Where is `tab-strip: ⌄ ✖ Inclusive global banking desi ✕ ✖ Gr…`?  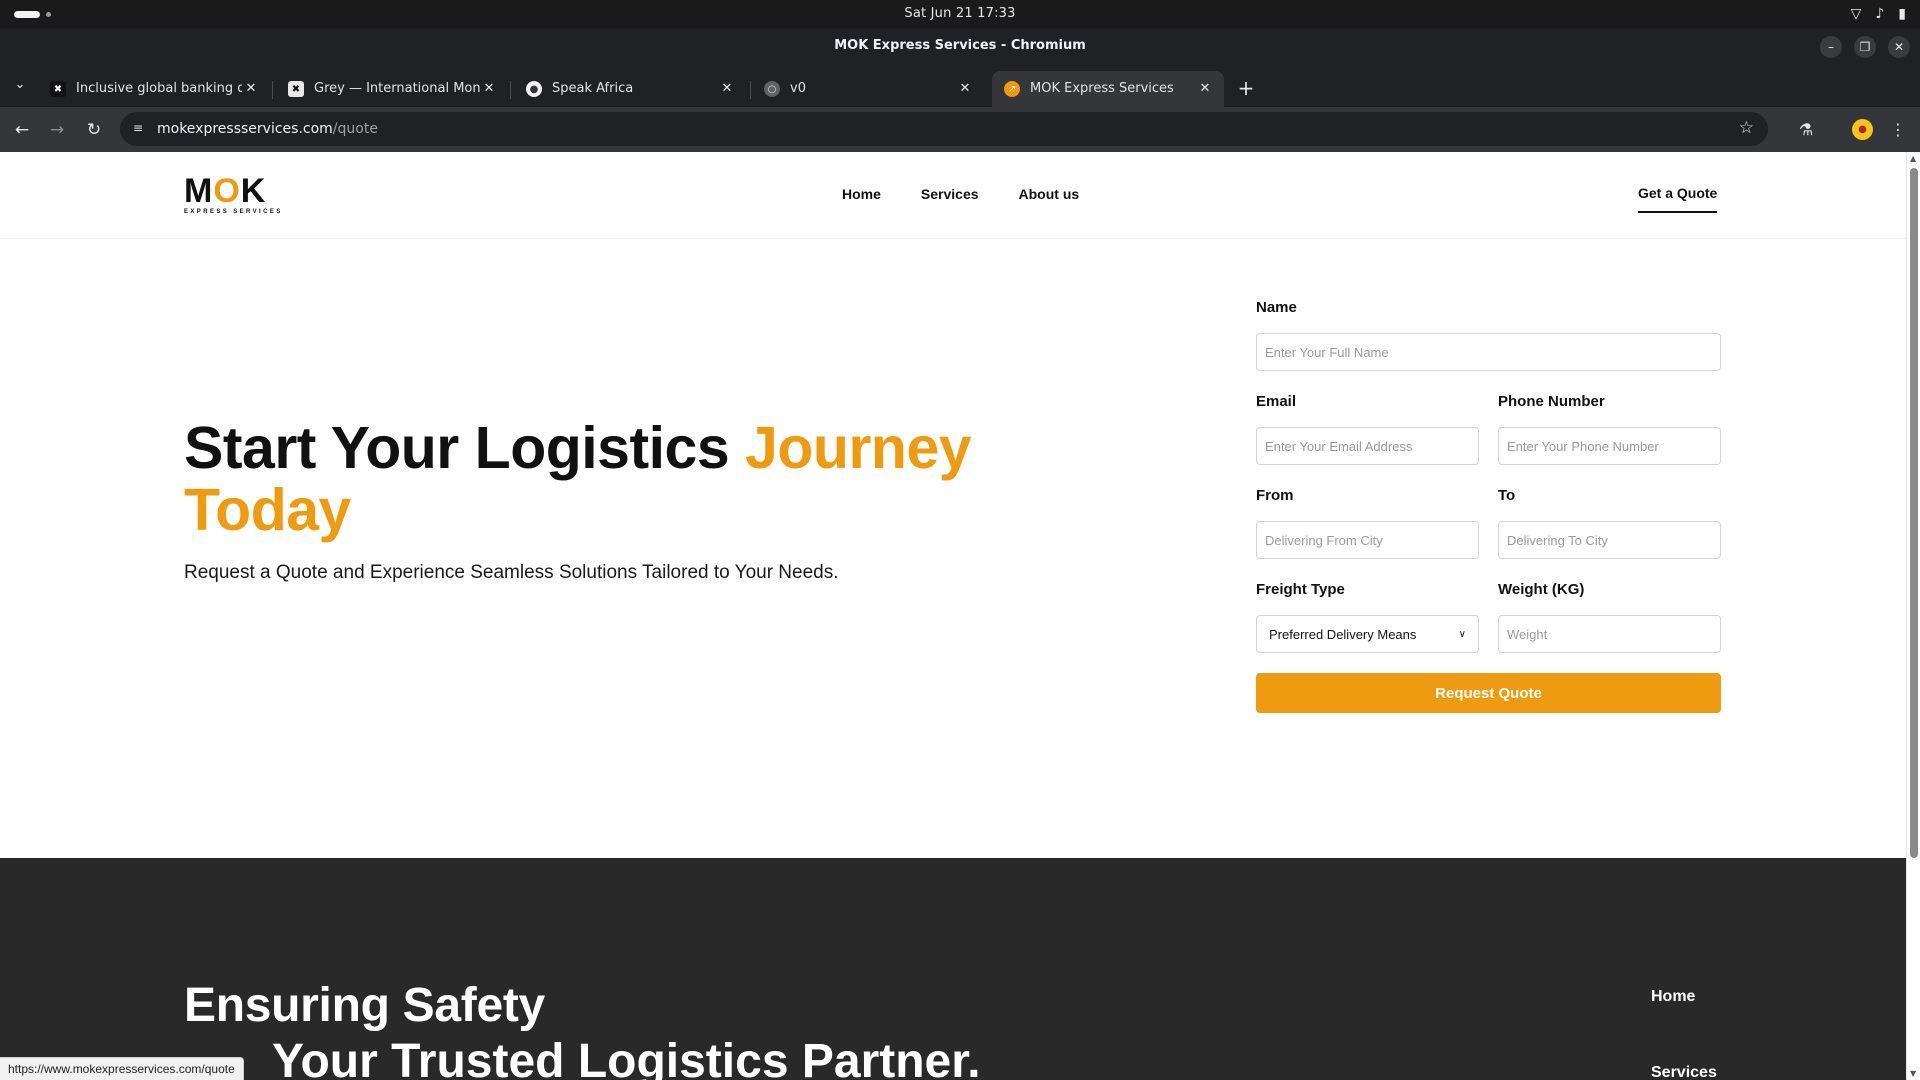
tab-strip: ⌄ ✖ Inclusive global banking desi ✕ ✖ Gr… is located at coordinates (960, 86).